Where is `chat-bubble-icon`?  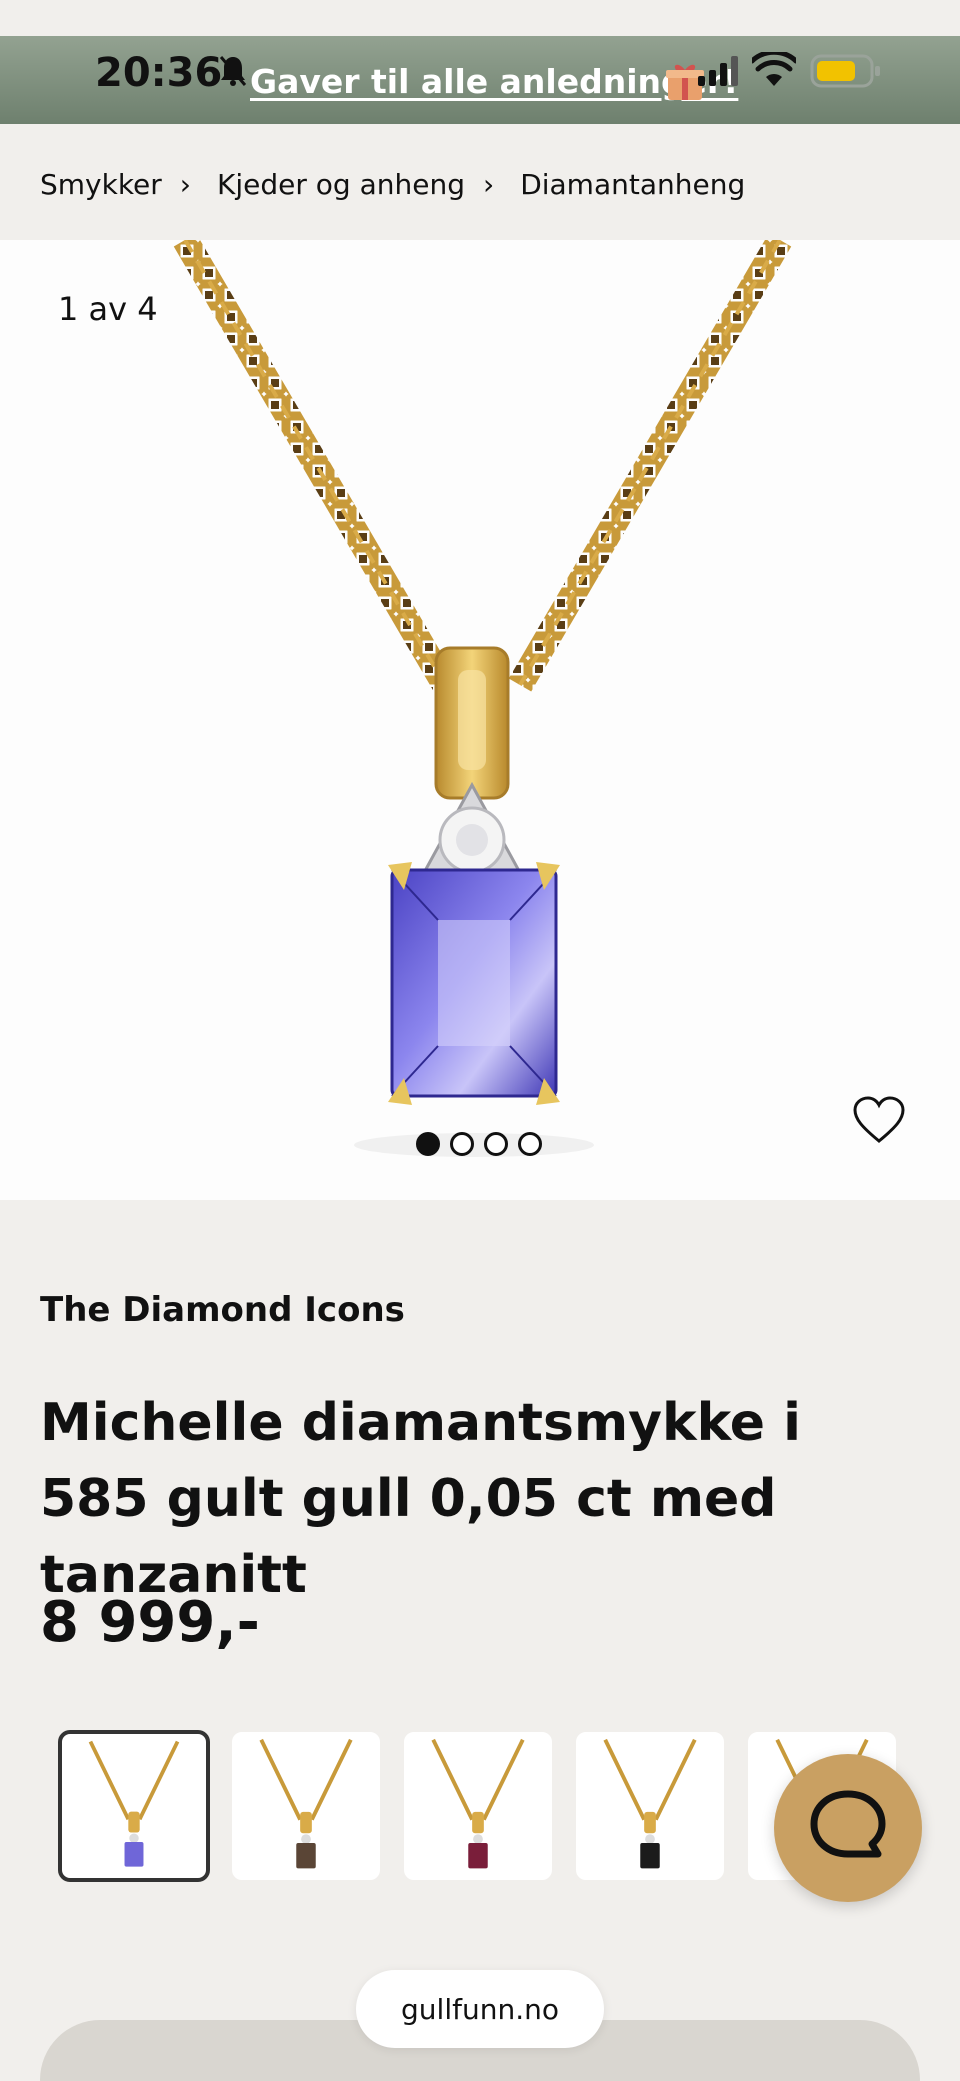 chat-bubble-icon is located at coordinates (848, 1828).